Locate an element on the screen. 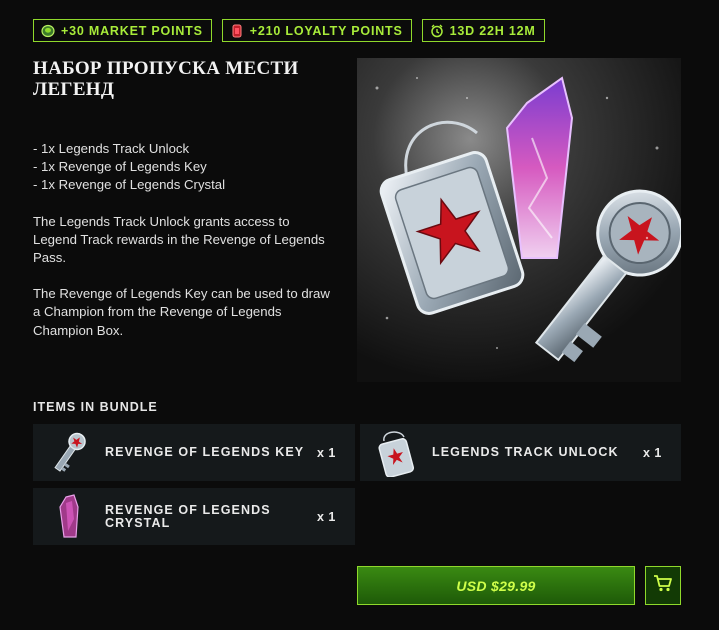 Image resolution: width=719 pixels, height=630 pixels. bundle-item-key: REVENGE OF LEGENDS KEY x 1 is located at coordinates (194, 452).